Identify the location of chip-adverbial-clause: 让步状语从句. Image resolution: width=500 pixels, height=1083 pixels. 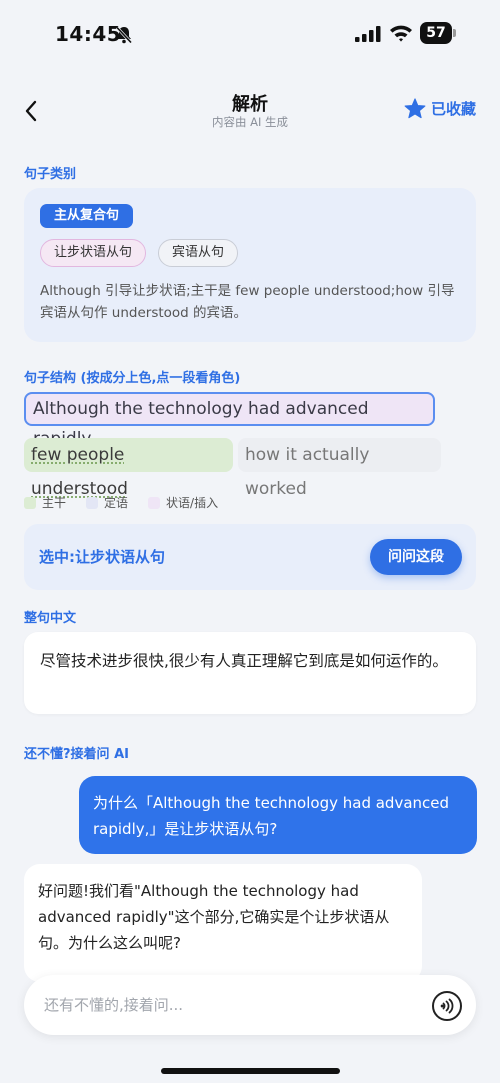
(93, 253).